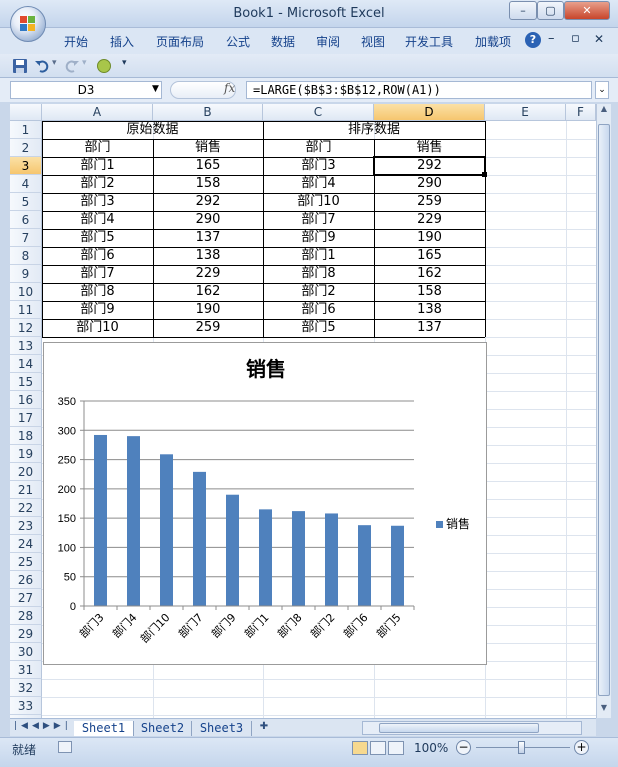 This screenshot has height=767, width=618. What do you see at coordinates (26, 130) in the screenshot?
I see `row-header-1: 1` at bounding box center [26, 130].